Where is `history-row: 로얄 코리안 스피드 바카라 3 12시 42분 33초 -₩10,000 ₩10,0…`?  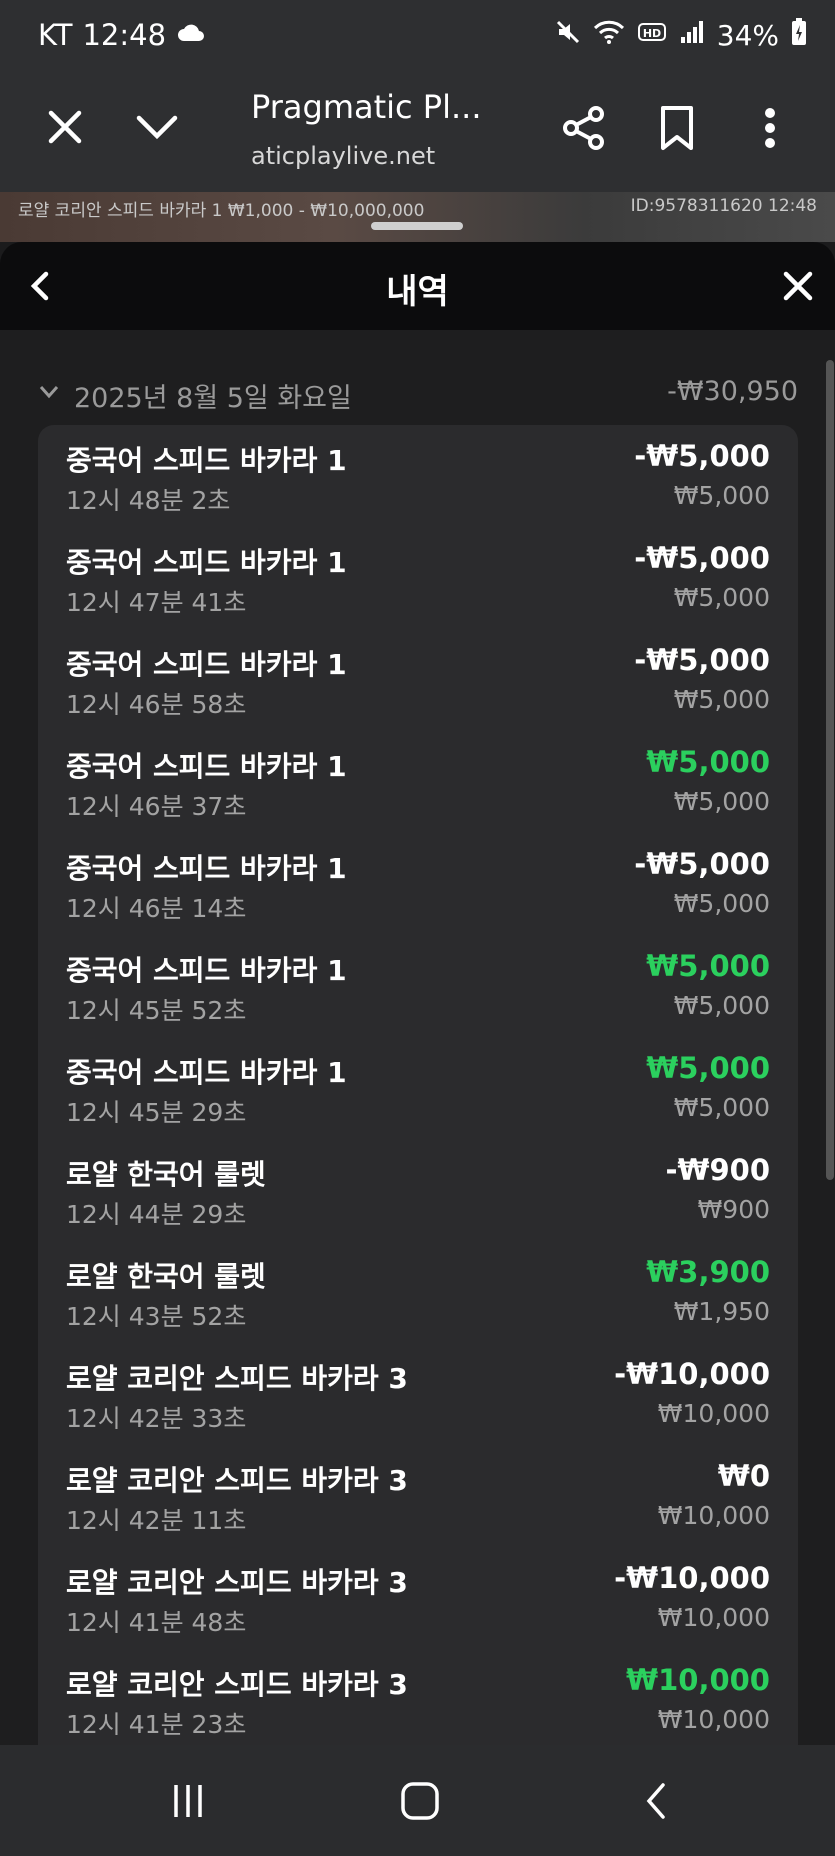
history-row: 로얄 코리안 스피드 바카라 3 12시 42분 33초 -₩10,000 ₩10,0… is located at coordinates (418, 1394).